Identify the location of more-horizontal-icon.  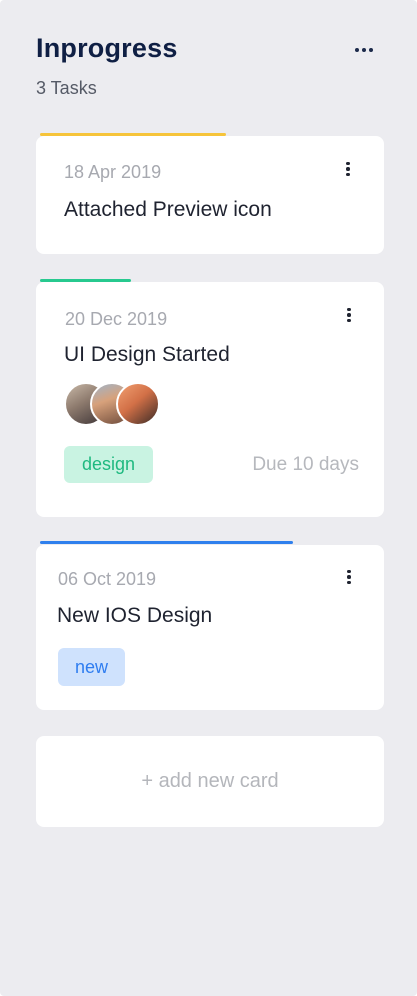
(364, 50).